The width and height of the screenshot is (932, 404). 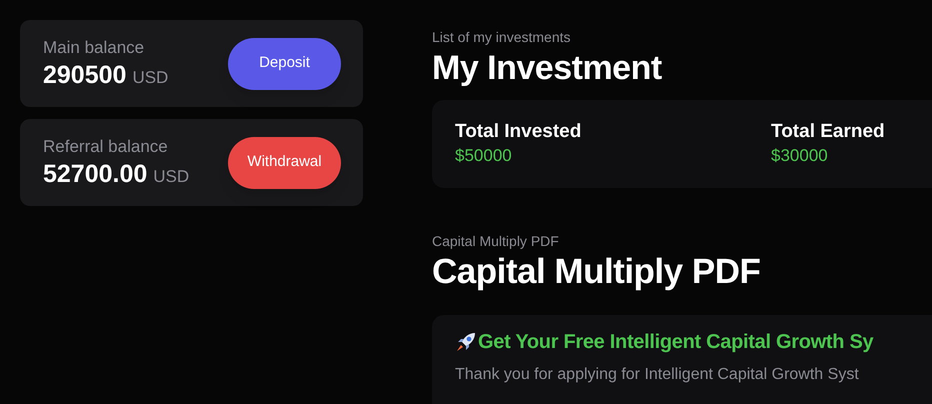 I want to click on rocket-icon, so click(x=466, y=342).